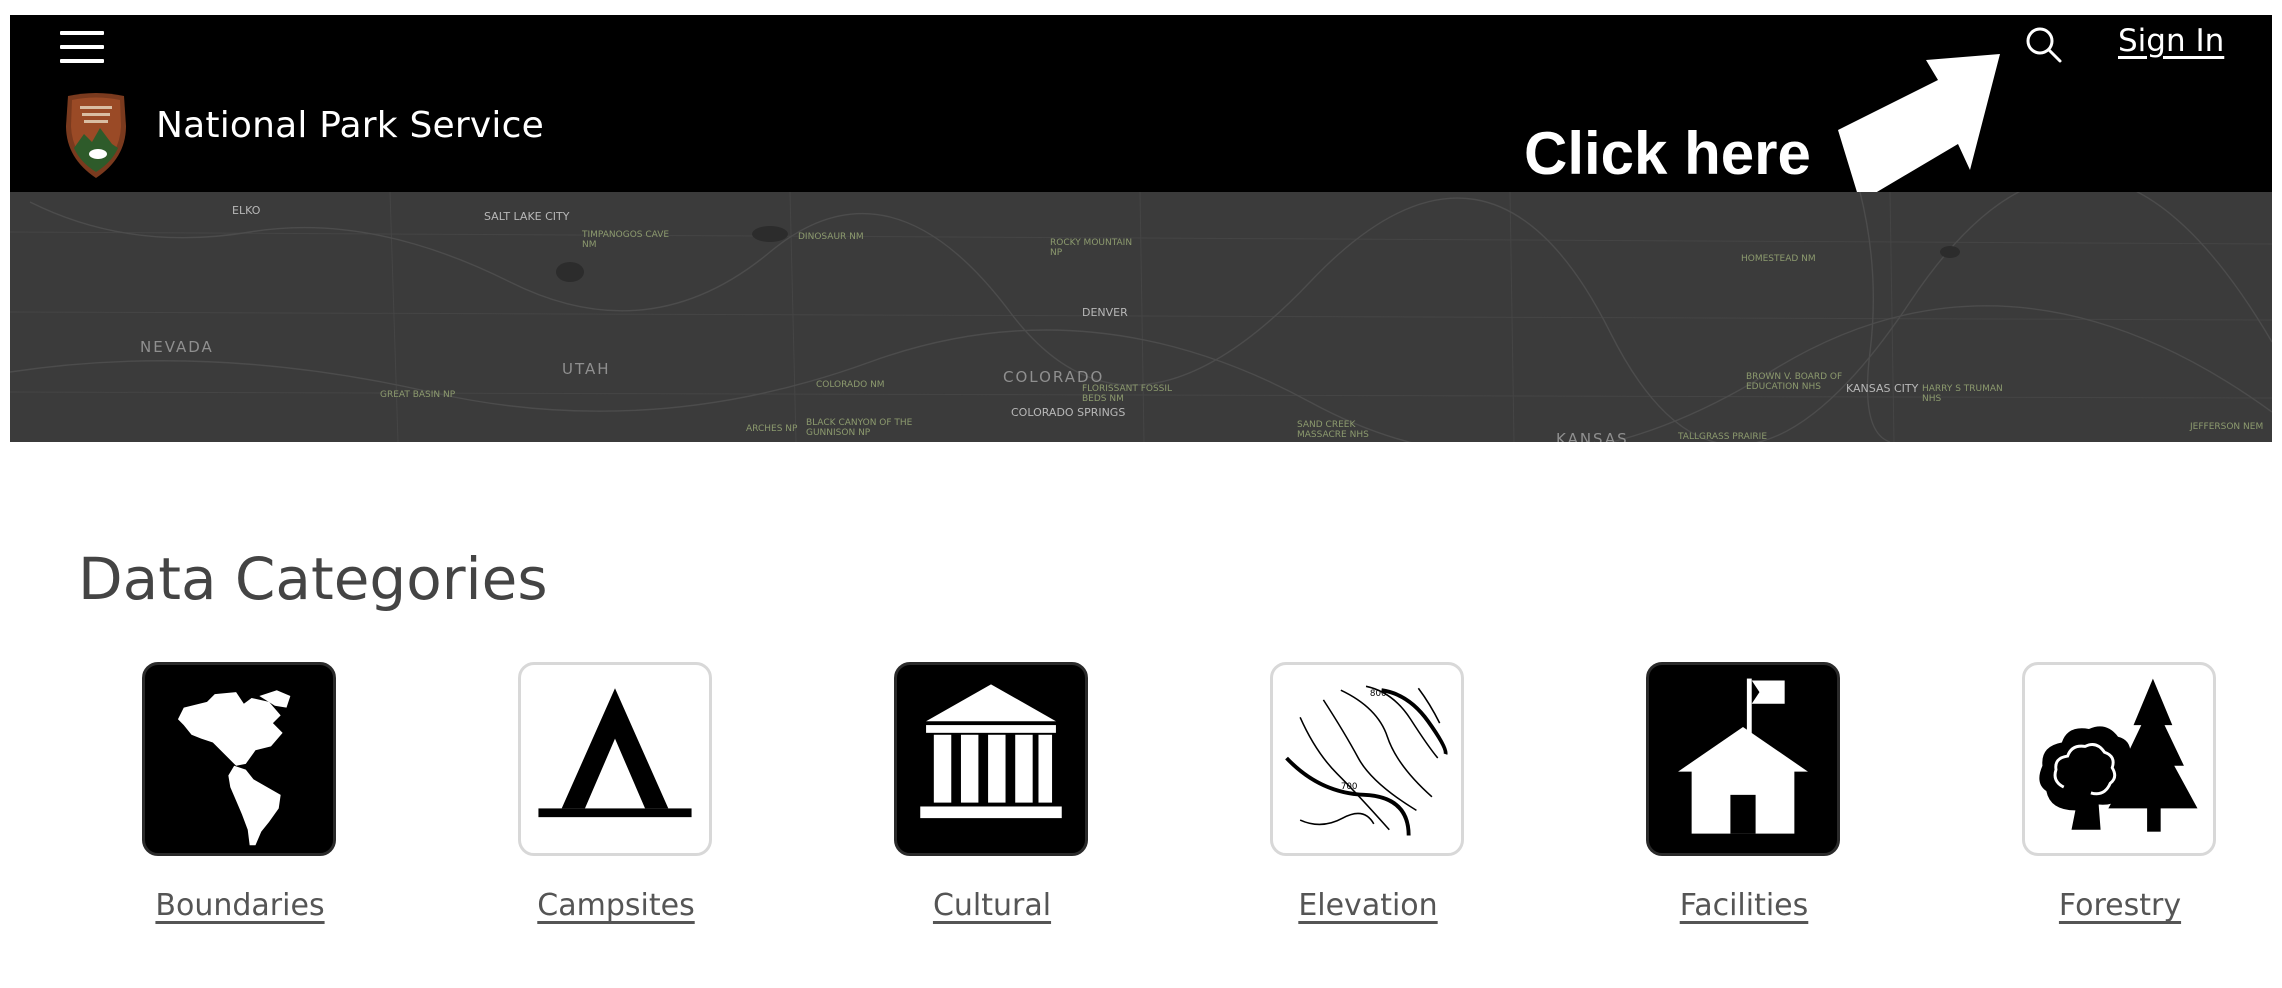 This screenshot has width=2282, height=988. What do you see at coordinates (1592, 436) in the screenshot?
I see `map-state-label: KANSAS` at bounding box center [1592, 436].